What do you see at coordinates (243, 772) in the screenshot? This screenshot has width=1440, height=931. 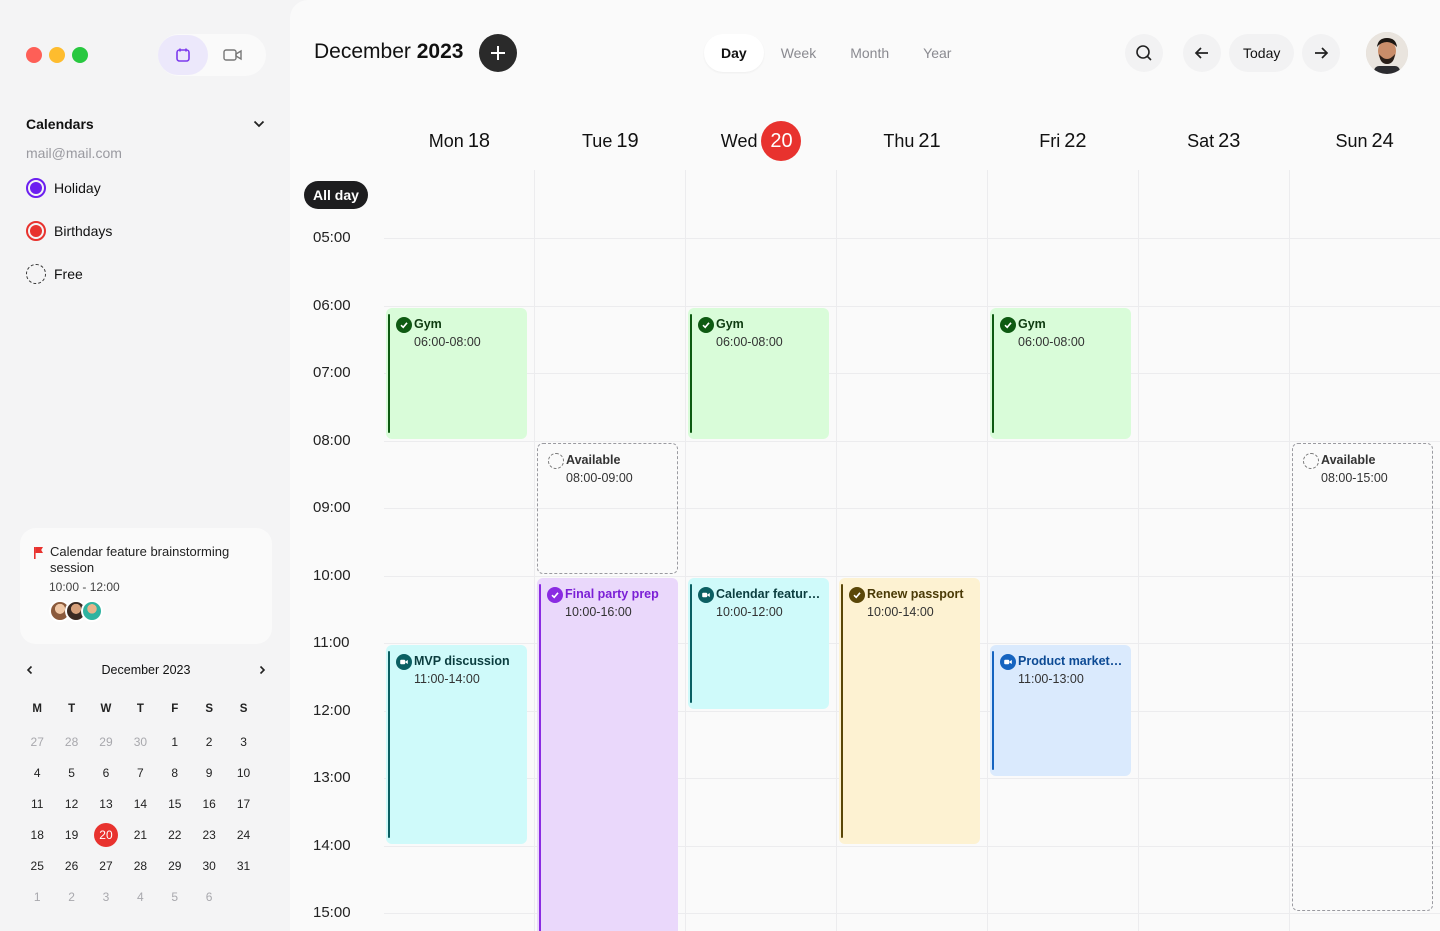 I see `mini-calendar-day: 10` at bounding box center [243, 772].